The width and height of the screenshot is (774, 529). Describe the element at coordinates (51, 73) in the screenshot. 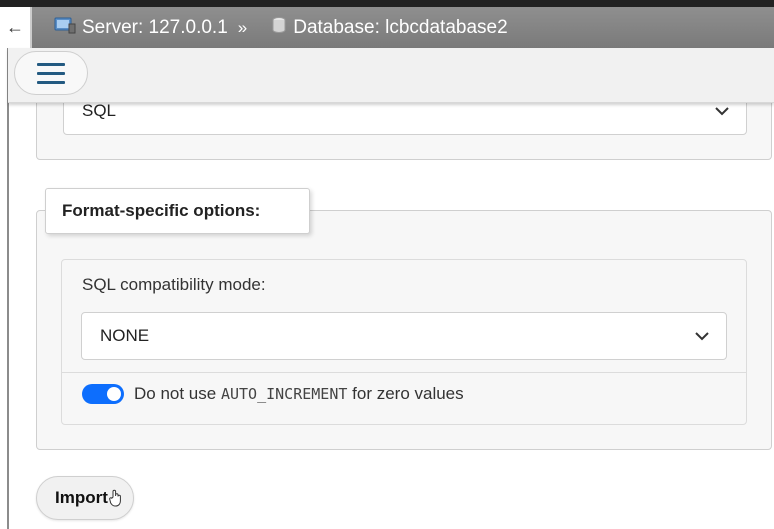

I see `hamburger-menu-button` at that location.